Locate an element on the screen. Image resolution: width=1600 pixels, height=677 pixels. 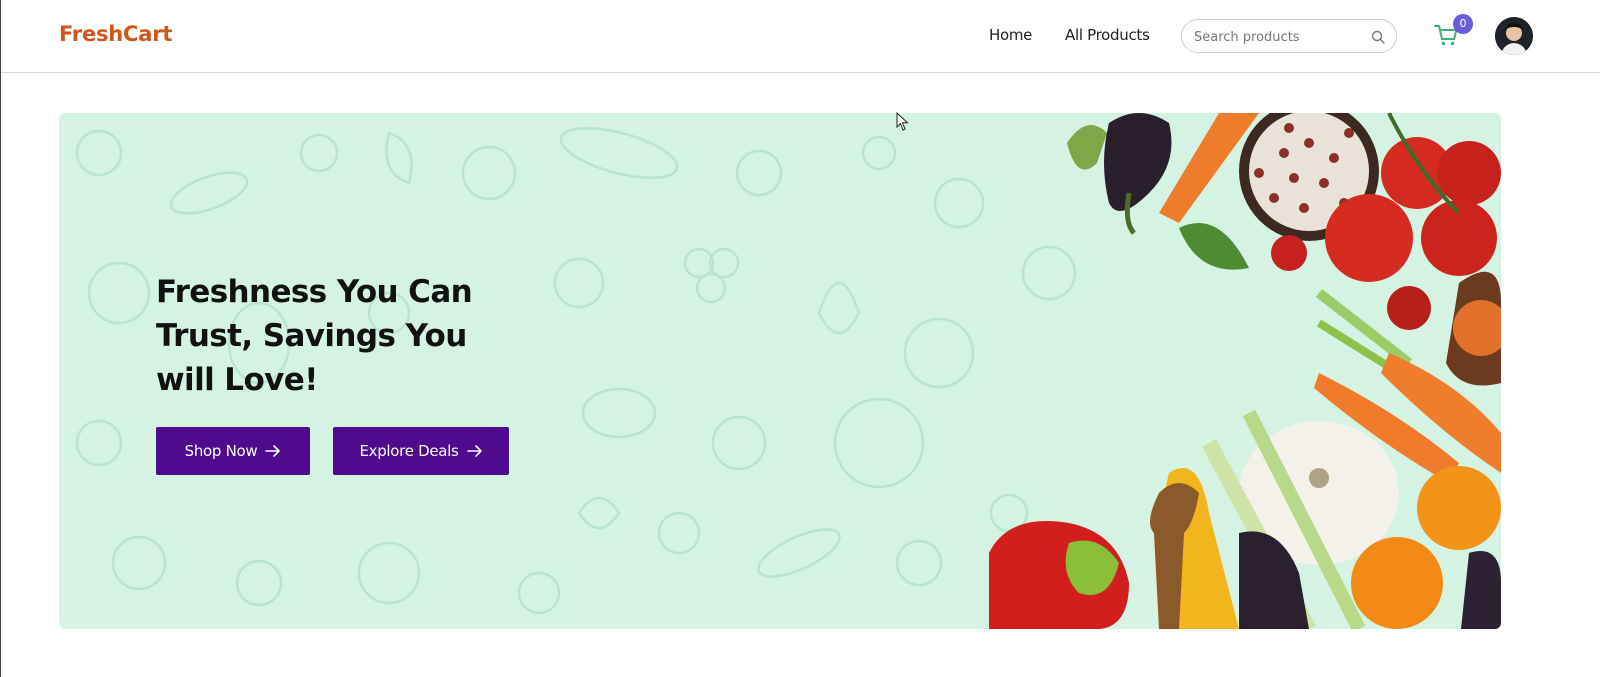
search-input is located at coordinates (1279, 37).